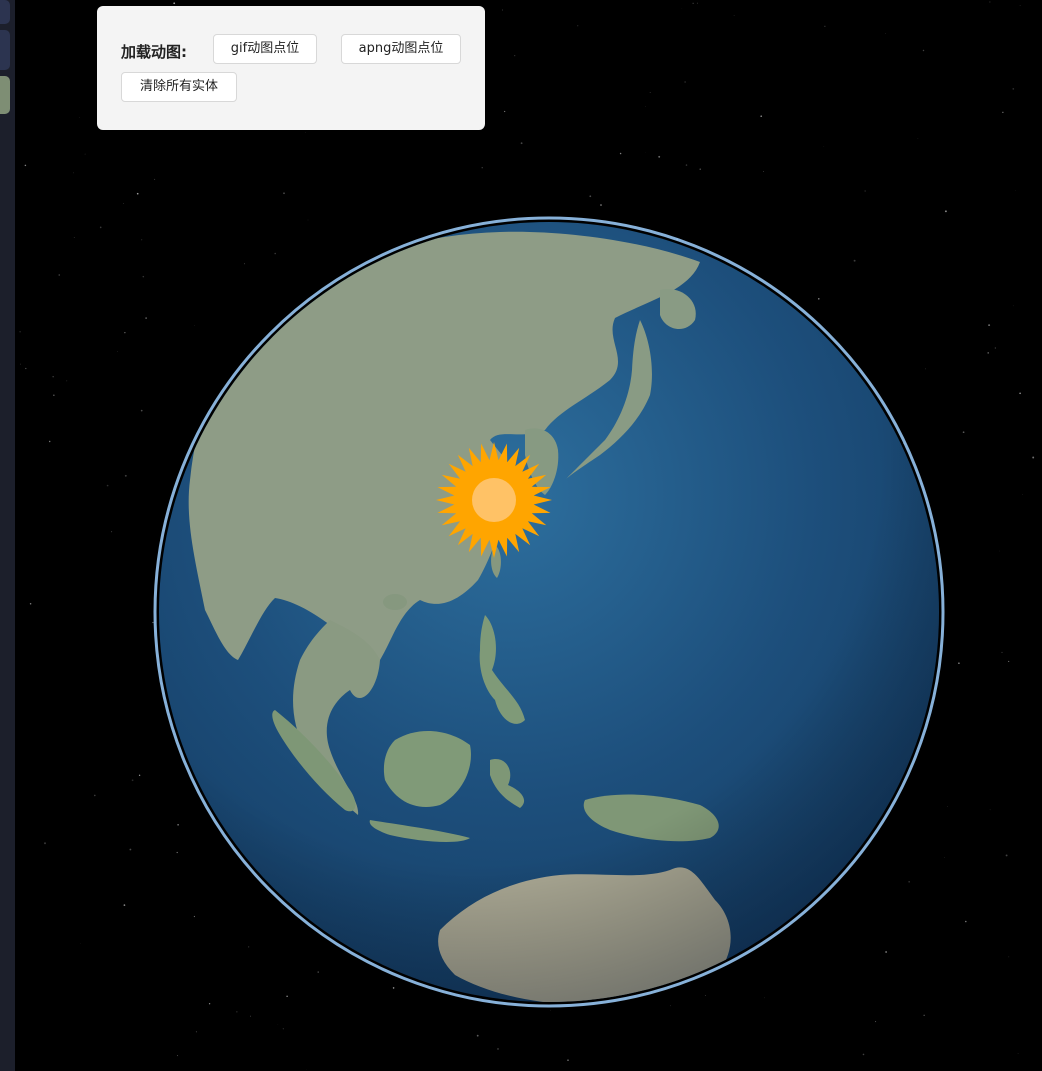 Image resolution: width=1042 pixels, height=1071 pixels. I want to click on apng-marker-button: apng动图点位, so click(401, 49).